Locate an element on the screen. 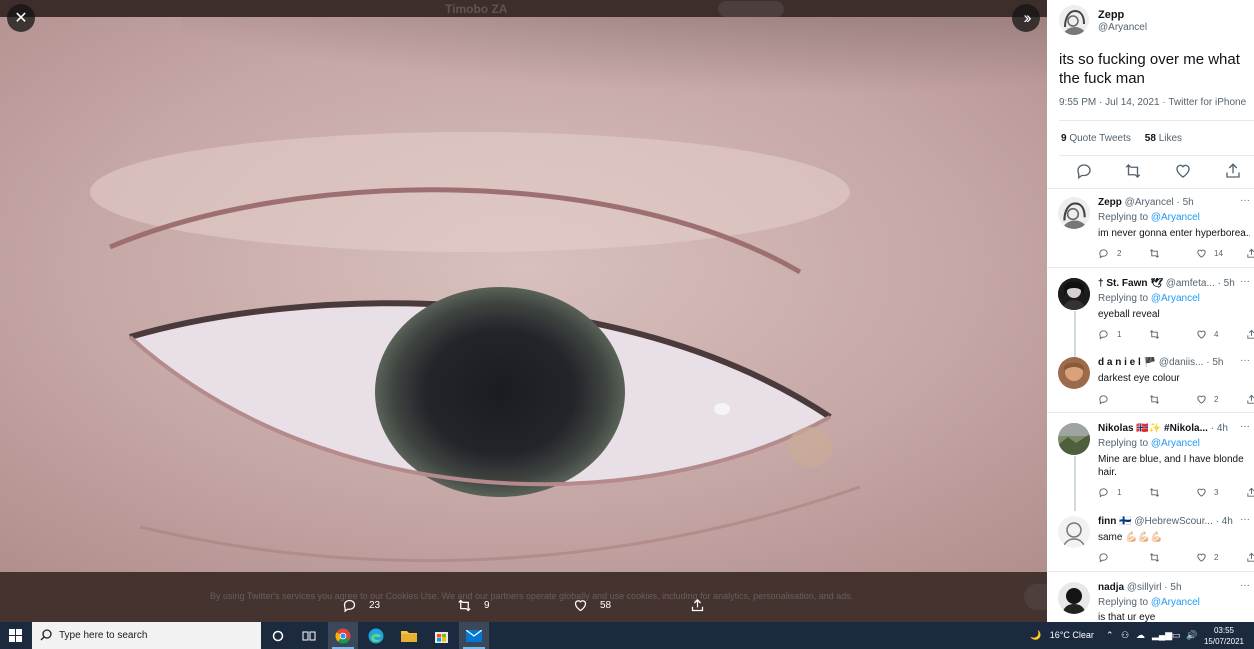  reply-text: Mine are blue, and I have blonde hair. is located at coordinates (1171, 466).